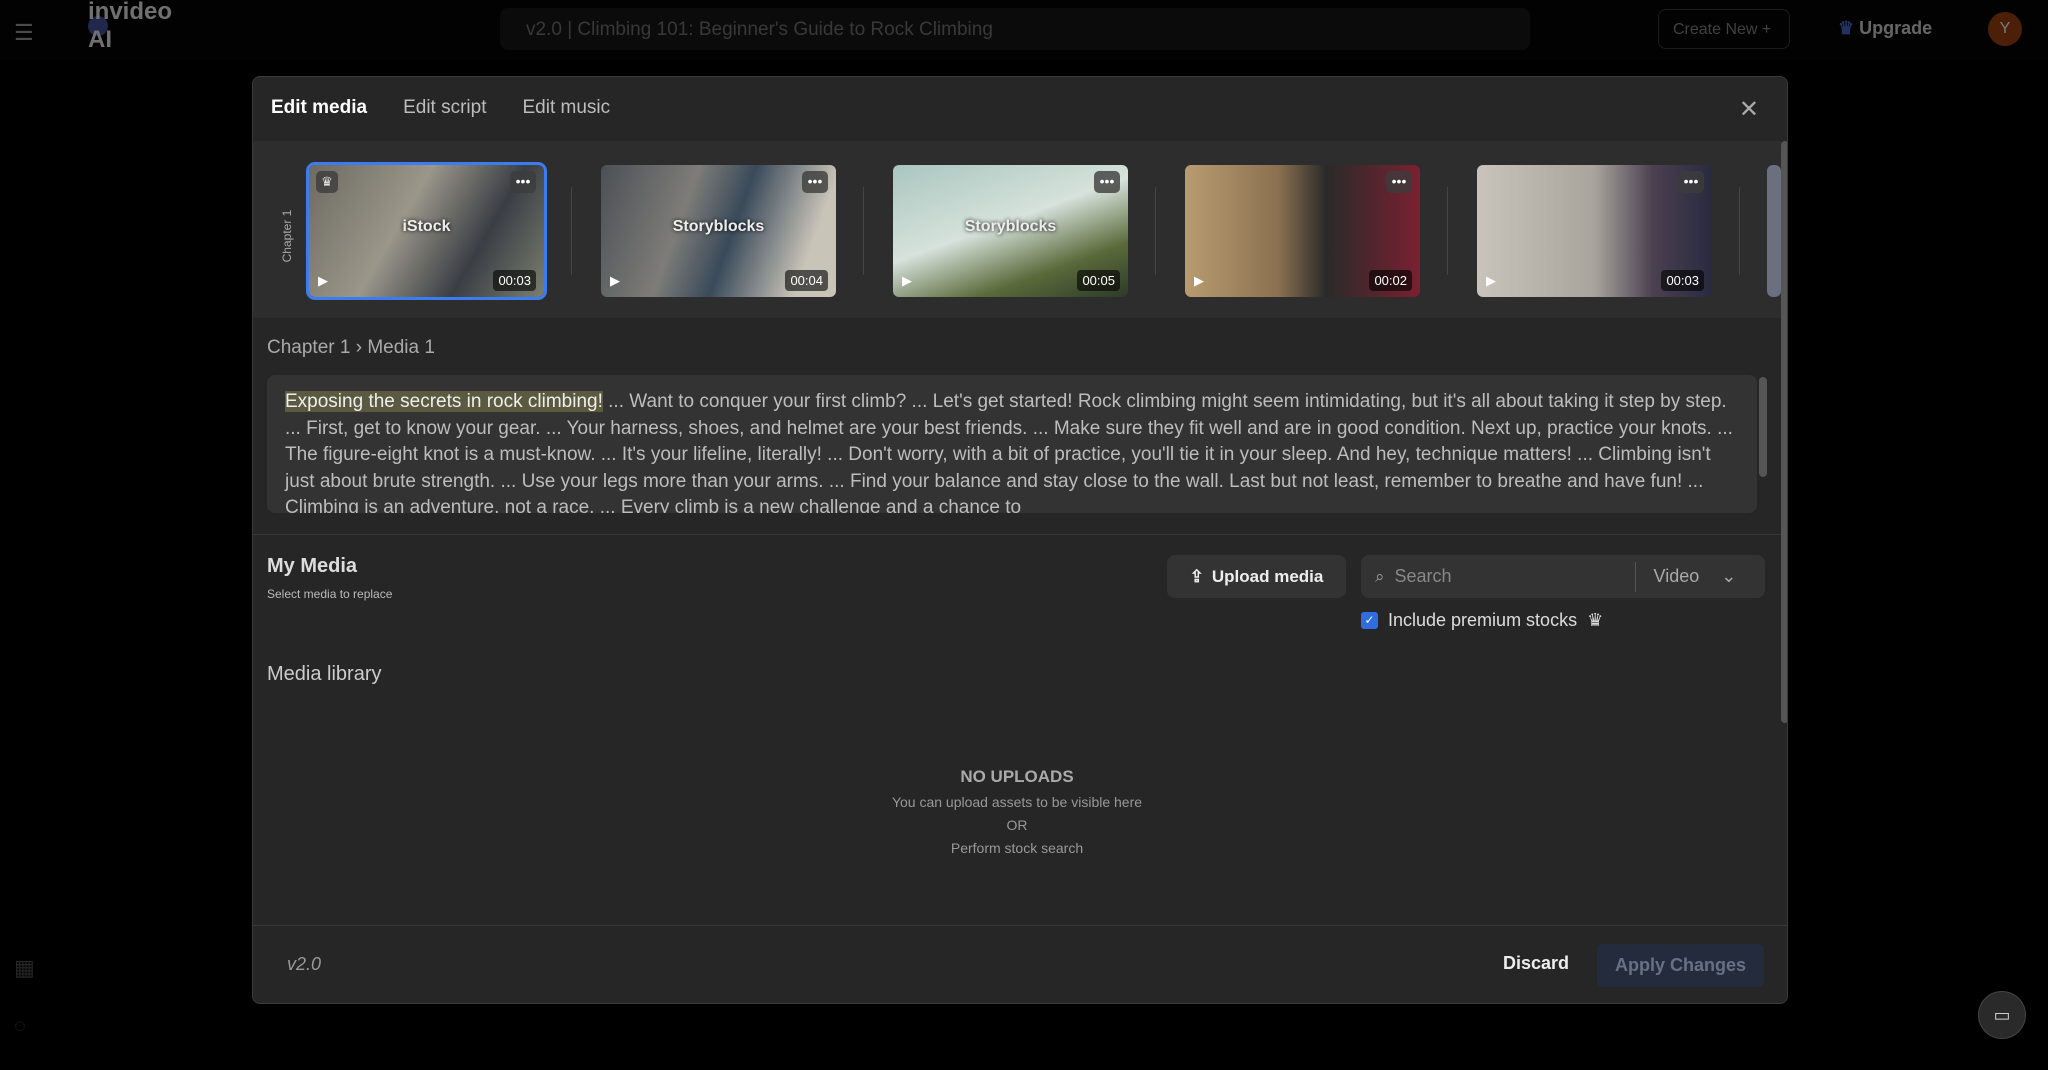 This screenshot has height=1070, width=2048. Describe the element at coordinates (1774, 231) in the screenshot. I see `media-thumbnail` at that location.